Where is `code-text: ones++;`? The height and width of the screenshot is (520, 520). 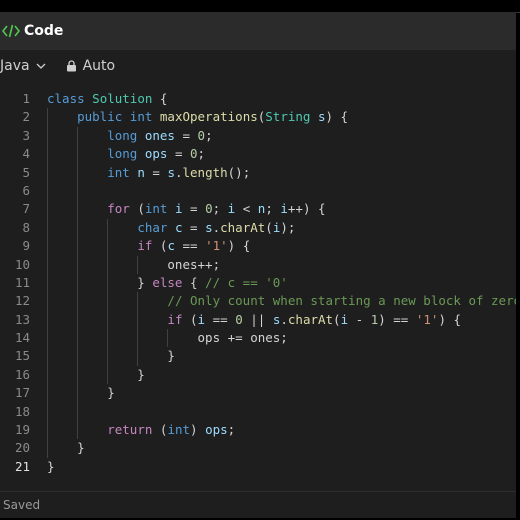
code-text: ones++; is located at coordinates (133, 264).